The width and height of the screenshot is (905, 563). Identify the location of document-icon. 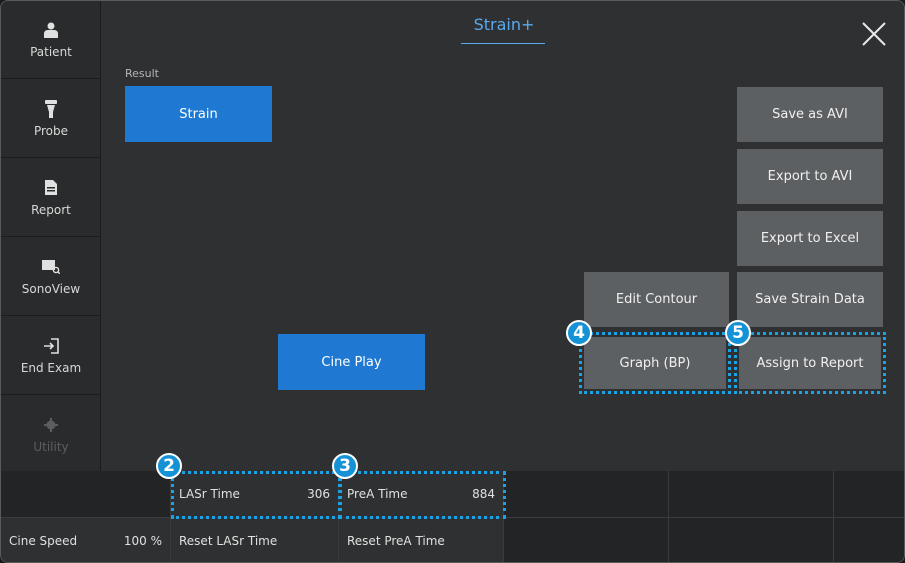
(51, 188).